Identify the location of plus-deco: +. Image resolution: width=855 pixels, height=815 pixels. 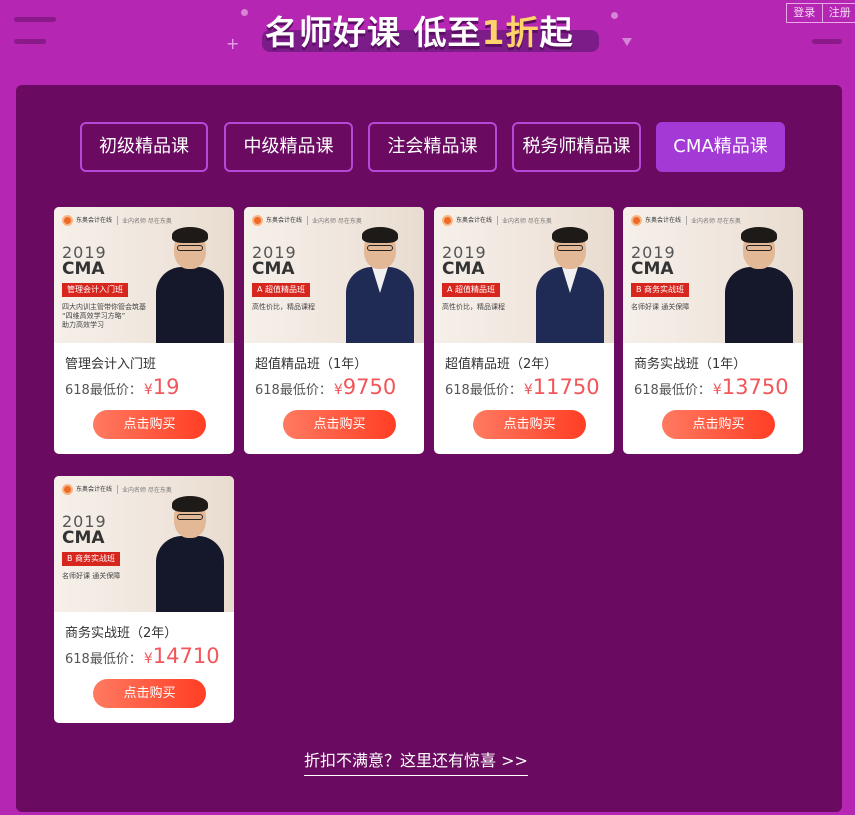
(233, 43).